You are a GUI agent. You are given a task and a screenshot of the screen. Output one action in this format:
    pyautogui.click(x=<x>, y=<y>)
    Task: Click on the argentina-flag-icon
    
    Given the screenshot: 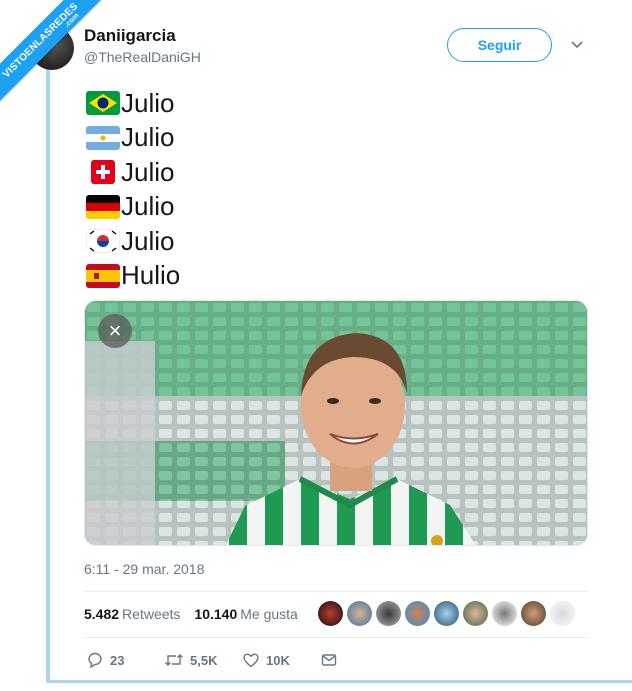 What is the action you would take?
    pyautogui.click(x=103, y=137)
    